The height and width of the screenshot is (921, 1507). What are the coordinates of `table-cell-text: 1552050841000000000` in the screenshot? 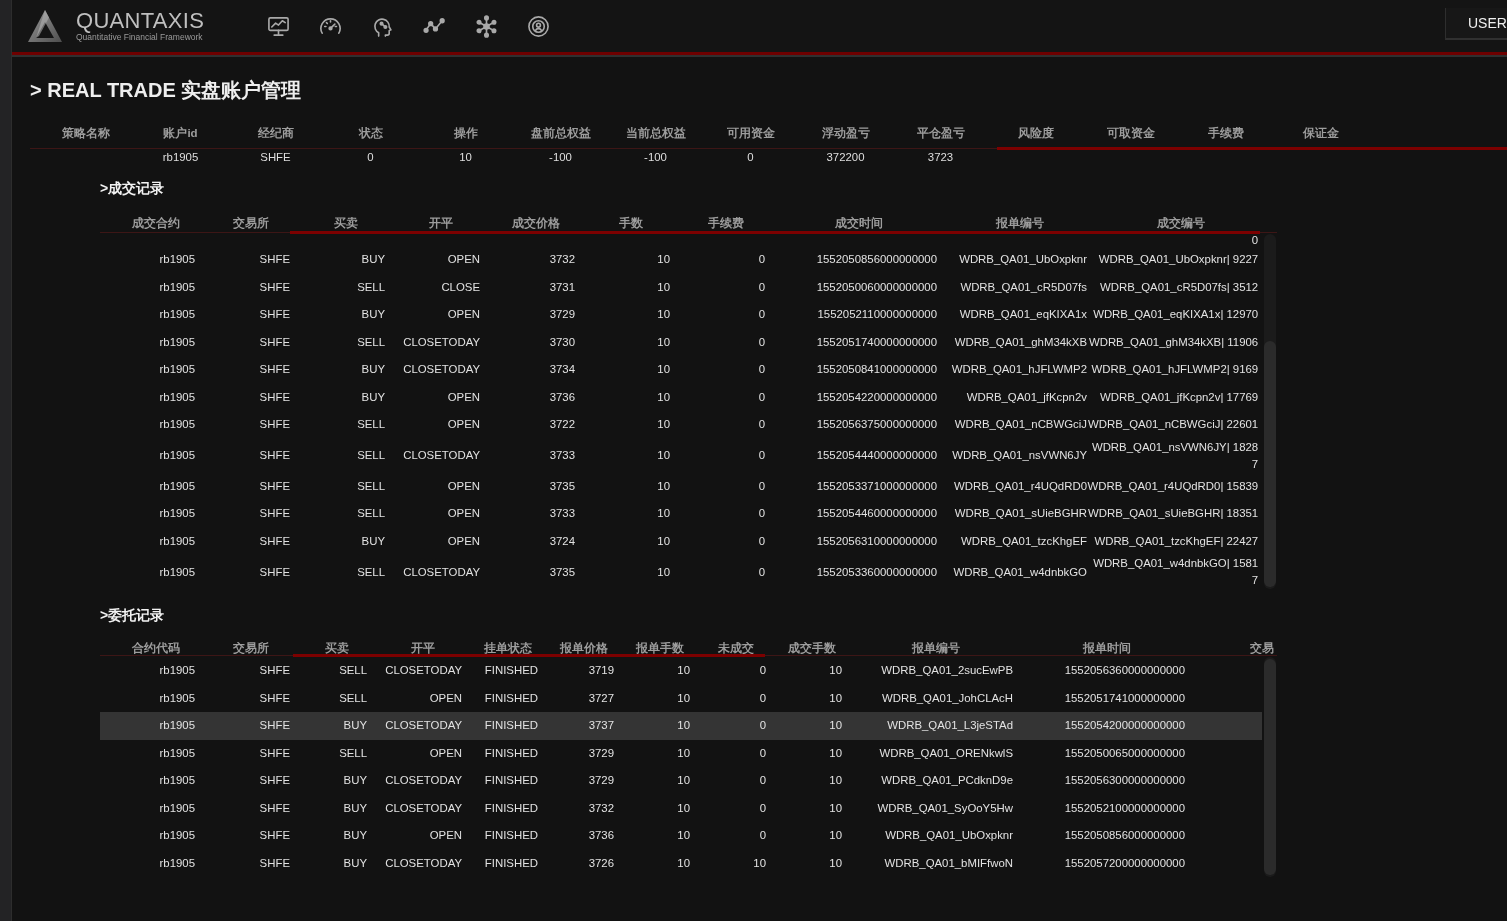 It's located at (876, 370).